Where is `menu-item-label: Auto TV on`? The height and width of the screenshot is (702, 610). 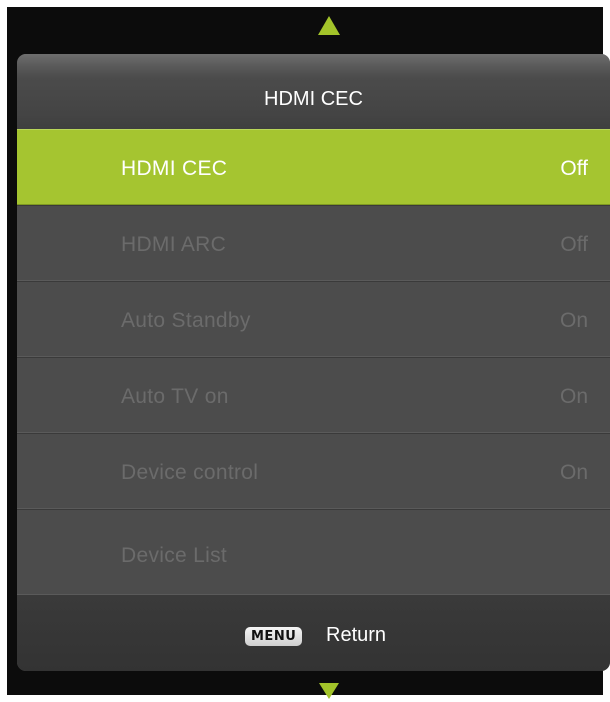 menu-item-label: Auto TV on is located at coordinates (175, 396).